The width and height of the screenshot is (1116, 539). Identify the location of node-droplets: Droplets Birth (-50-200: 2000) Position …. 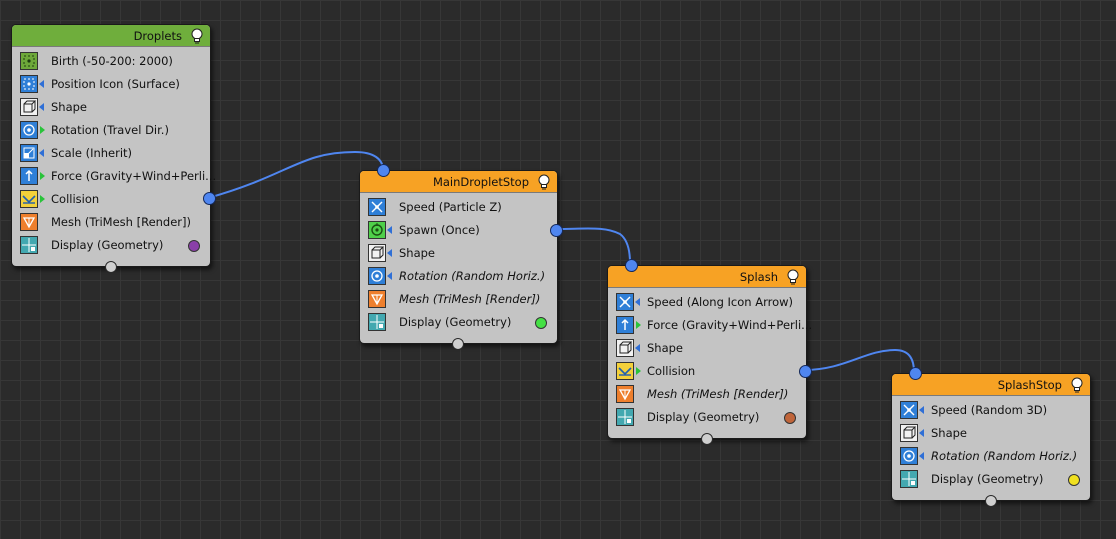
(113, 148).